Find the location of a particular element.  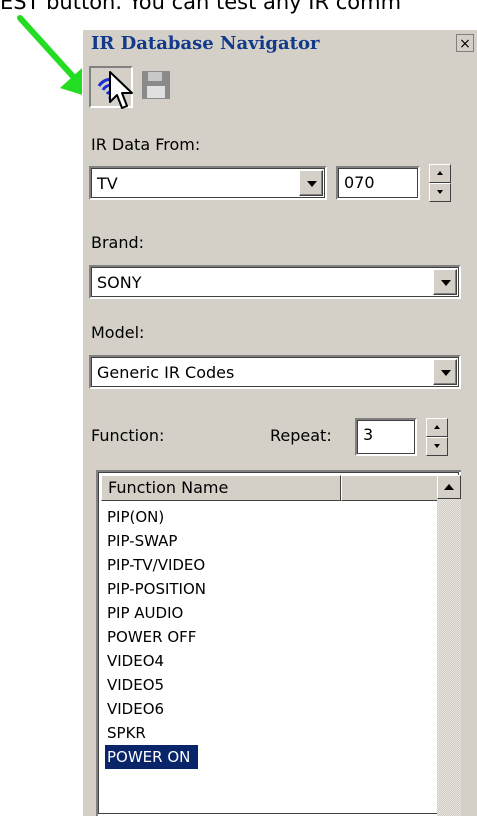

model-select: Generic IR Codes is located at coordinates (275, 372).